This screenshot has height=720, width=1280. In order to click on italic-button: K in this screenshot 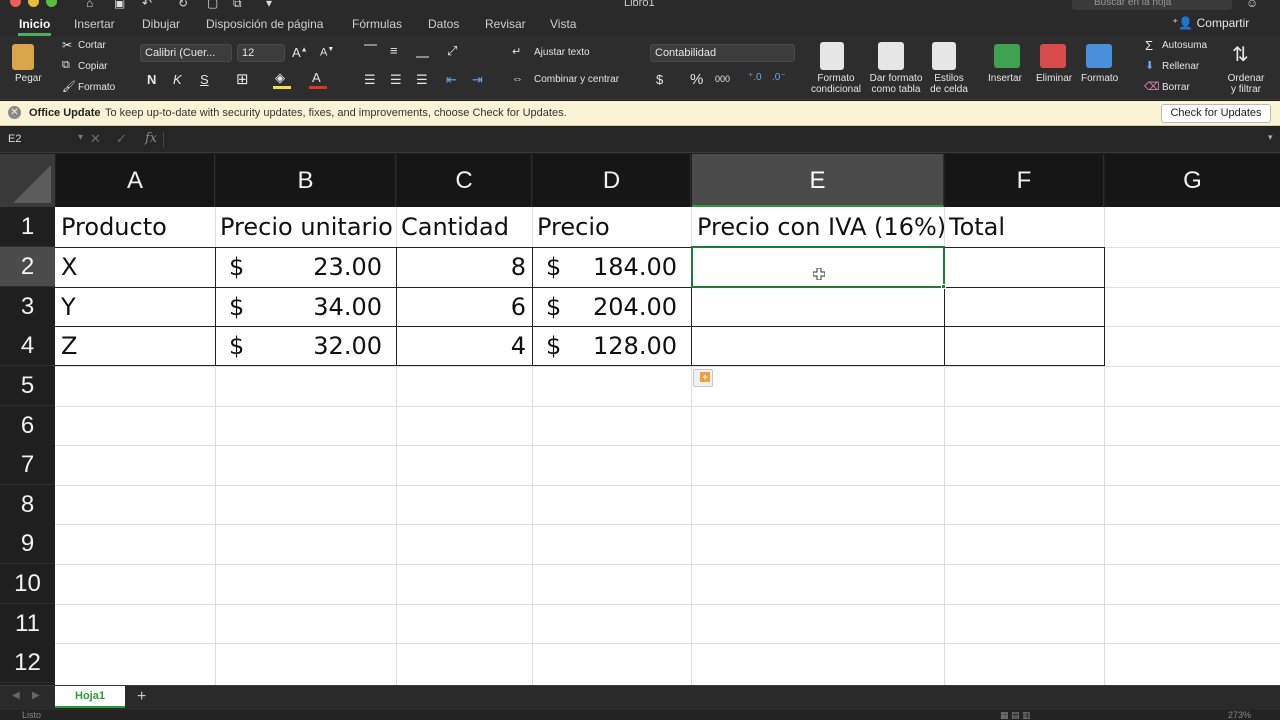, I will do `click(177, 79)`.